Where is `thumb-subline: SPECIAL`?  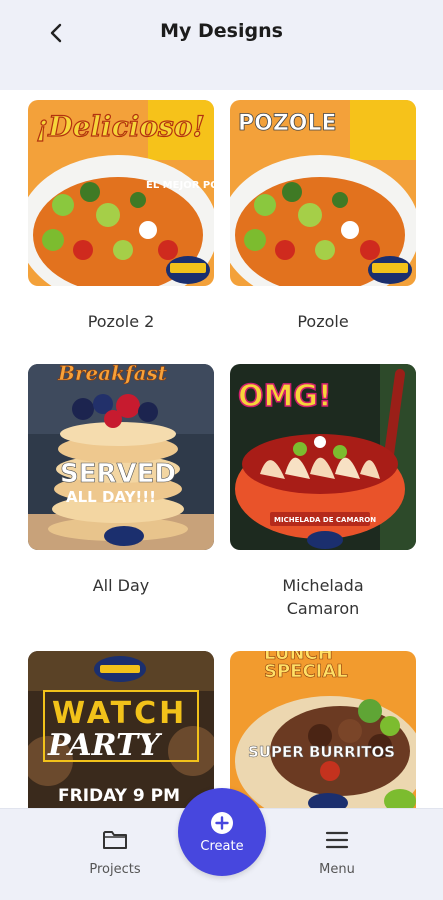
thumb-subline: SPECIAL is located at coordinates (306, 671).